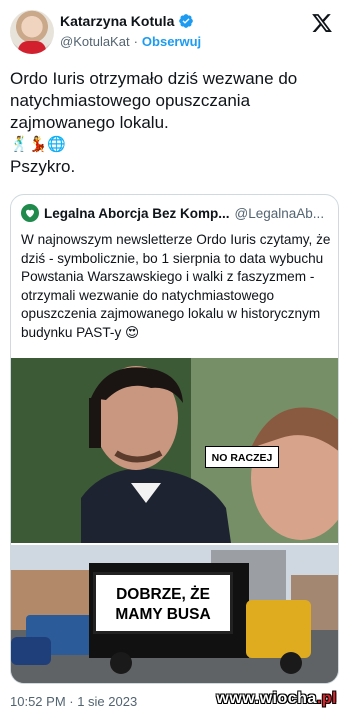  I want to click on site-watermark: www.wiocha.pl, so click(276, 699).